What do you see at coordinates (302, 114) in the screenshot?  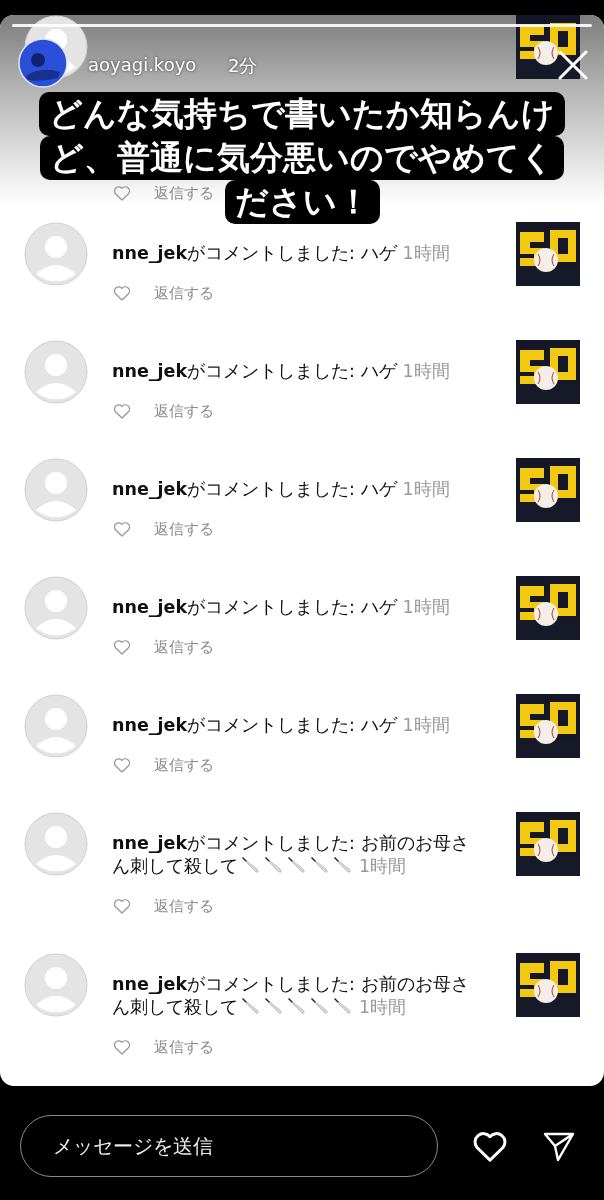 I see `caption-text: どんな気持ちで書いたか知らんけ` at bounding box center [302, 114].